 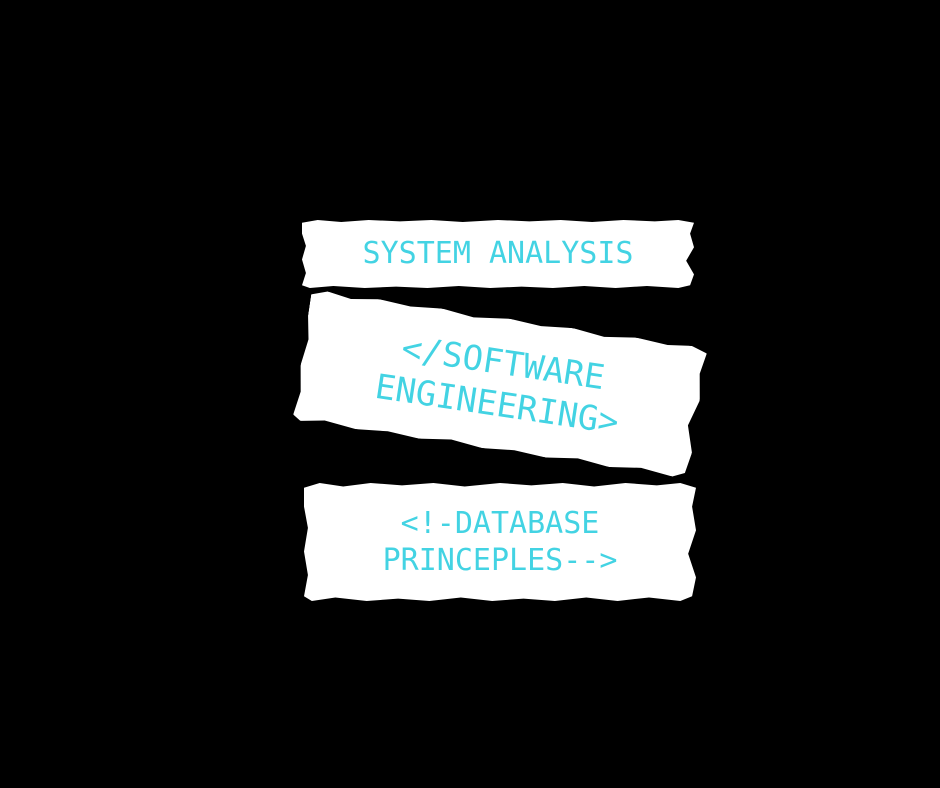 What do you see at coordinates (500, 542) in the screenshot?
I see `database-principles-strip: <!-DATABASE PRINCEPLES-->` at bounding box center [500, 542].